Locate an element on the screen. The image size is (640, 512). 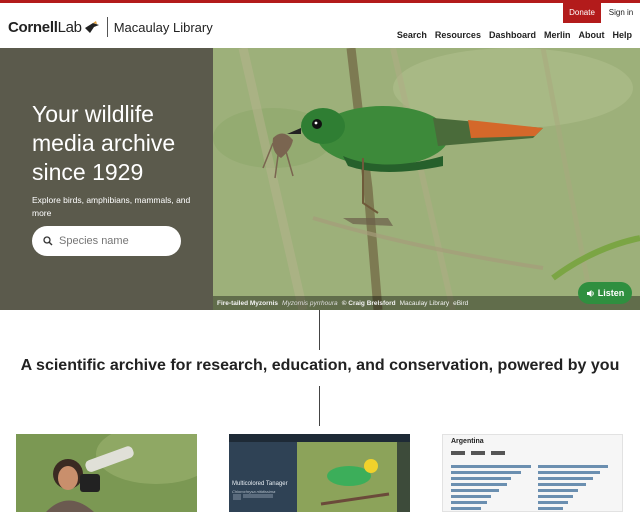
card-photographer is located at coordinates (106, 473).